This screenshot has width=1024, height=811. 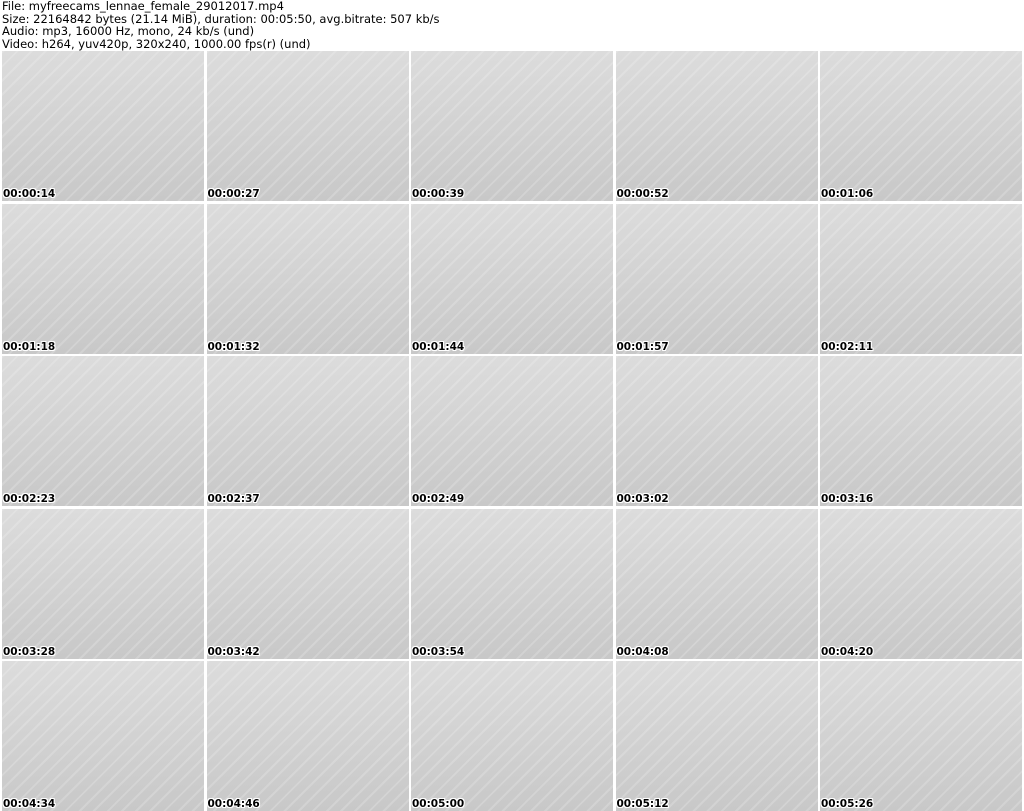 What do you see at coordinates (233, 651) in the screenshot?
I see `frame-timestamp: 00:03:42` at bounding box center [233, 651].